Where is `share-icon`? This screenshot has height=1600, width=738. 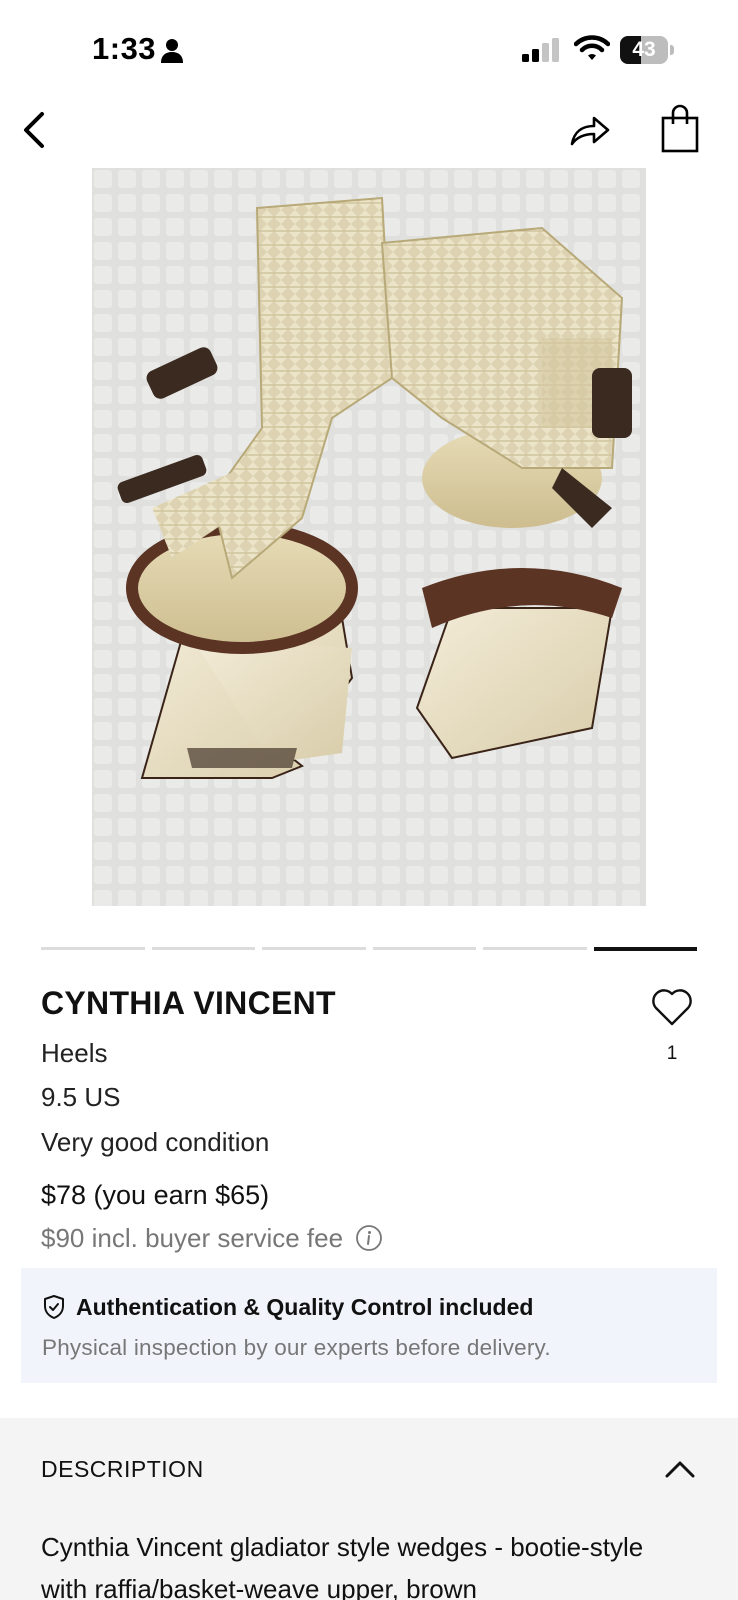
share-icon is located at coordinates (590, 130).